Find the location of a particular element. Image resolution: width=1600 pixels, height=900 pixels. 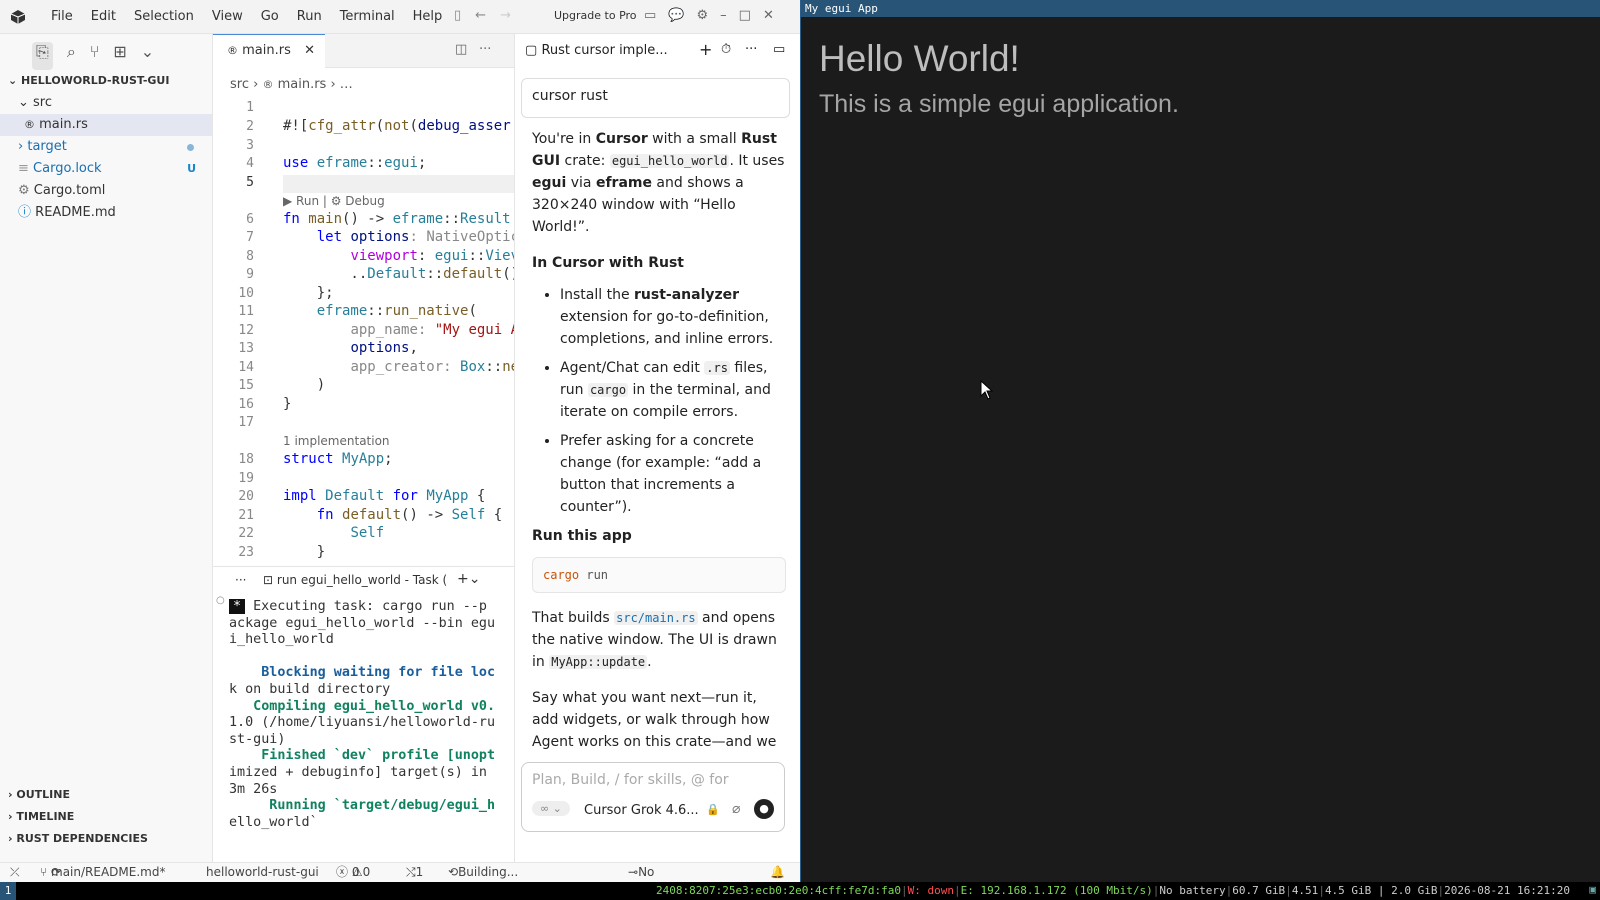

tree-label: target is located at coordinates (47, 146).